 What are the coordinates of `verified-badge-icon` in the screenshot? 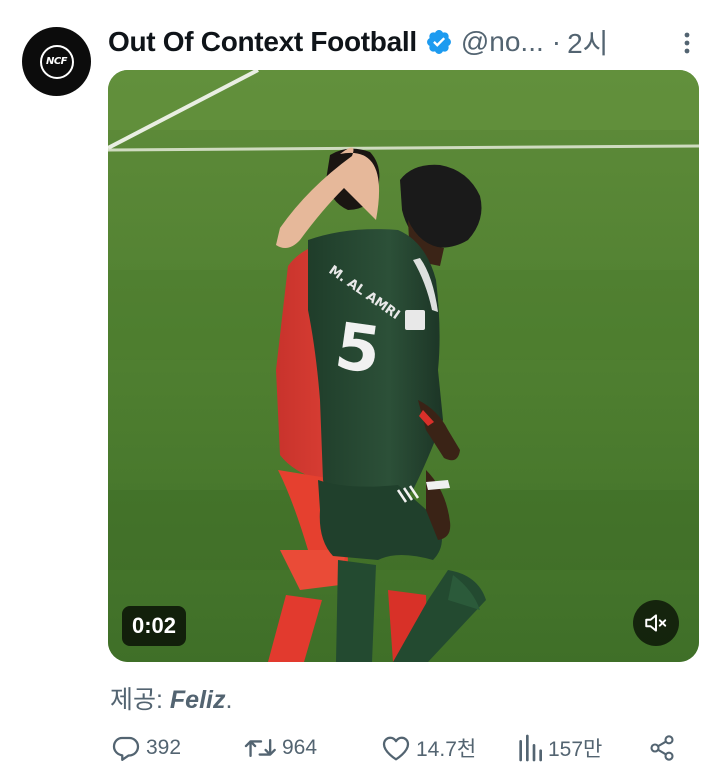 It's located at (439, 42).